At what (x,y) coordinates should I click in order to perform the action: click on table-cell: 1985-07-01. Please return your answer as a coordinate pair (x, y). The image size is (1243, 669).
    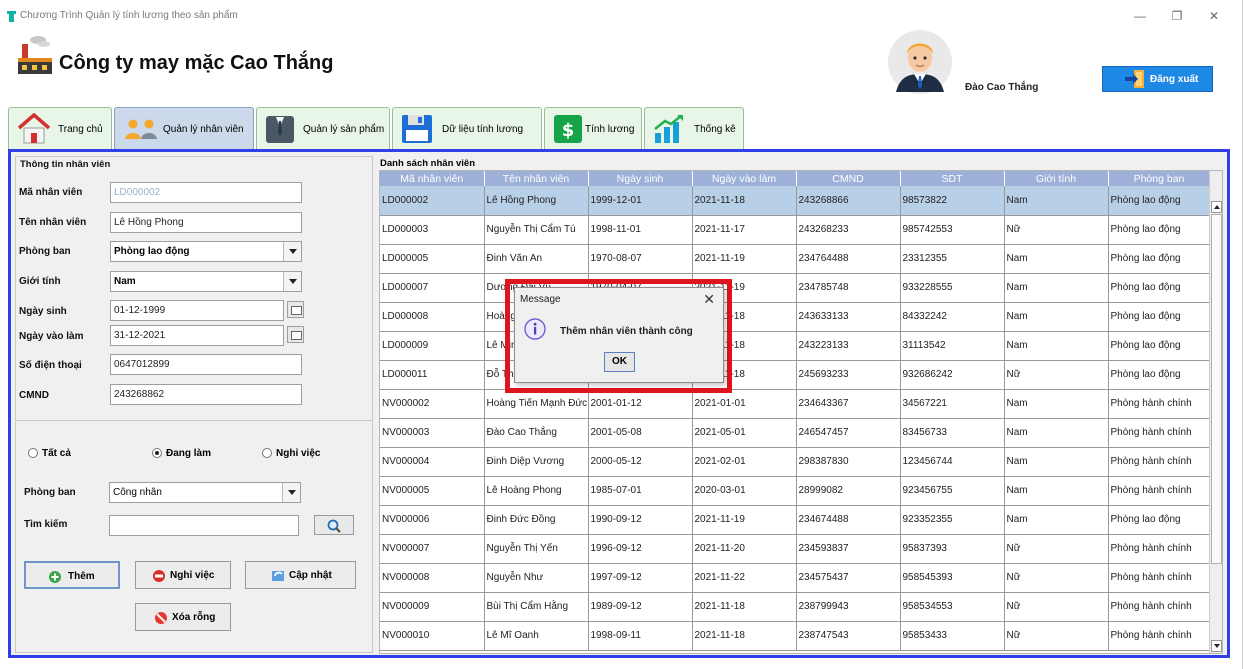
    Looking at the image, I should click on (640, 491).